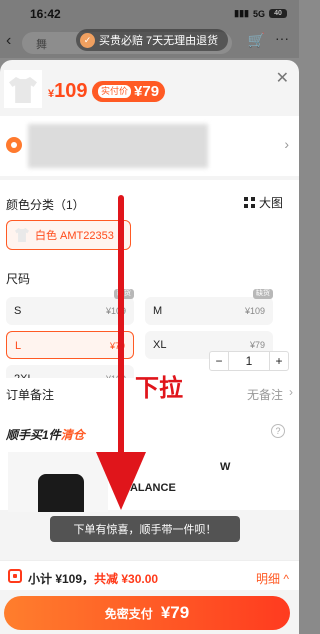 The width and height of the screenshot is (320, 634). Describe the element at coordinates (282, 38) in the screenshot. I see `more-icon: ···` at that location.